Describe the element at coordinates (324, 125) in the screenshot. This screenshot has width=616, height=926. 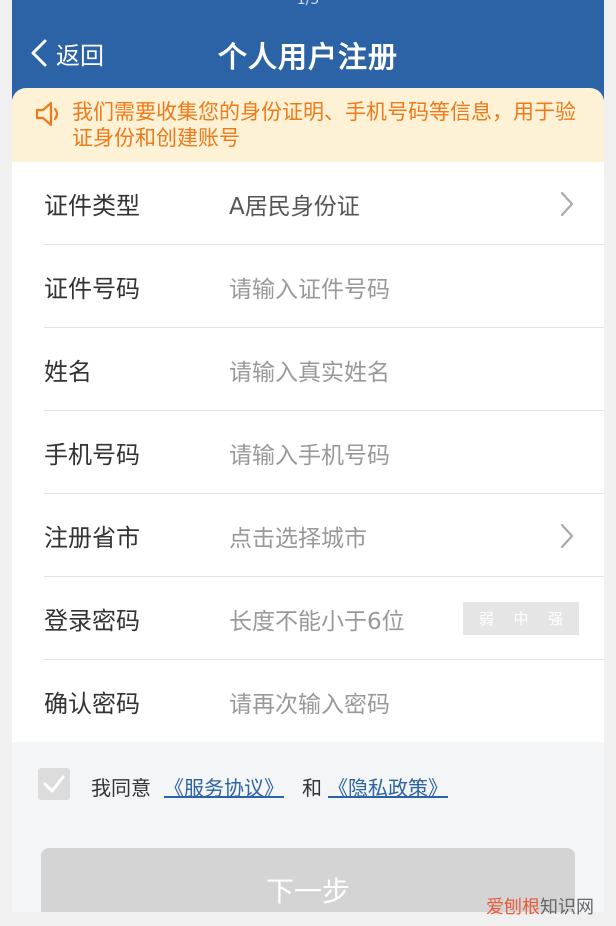
I see `notice-text: 我们需要收集您的身份证明、手机号码等信息，用于验证身份和创建账号` at that location.